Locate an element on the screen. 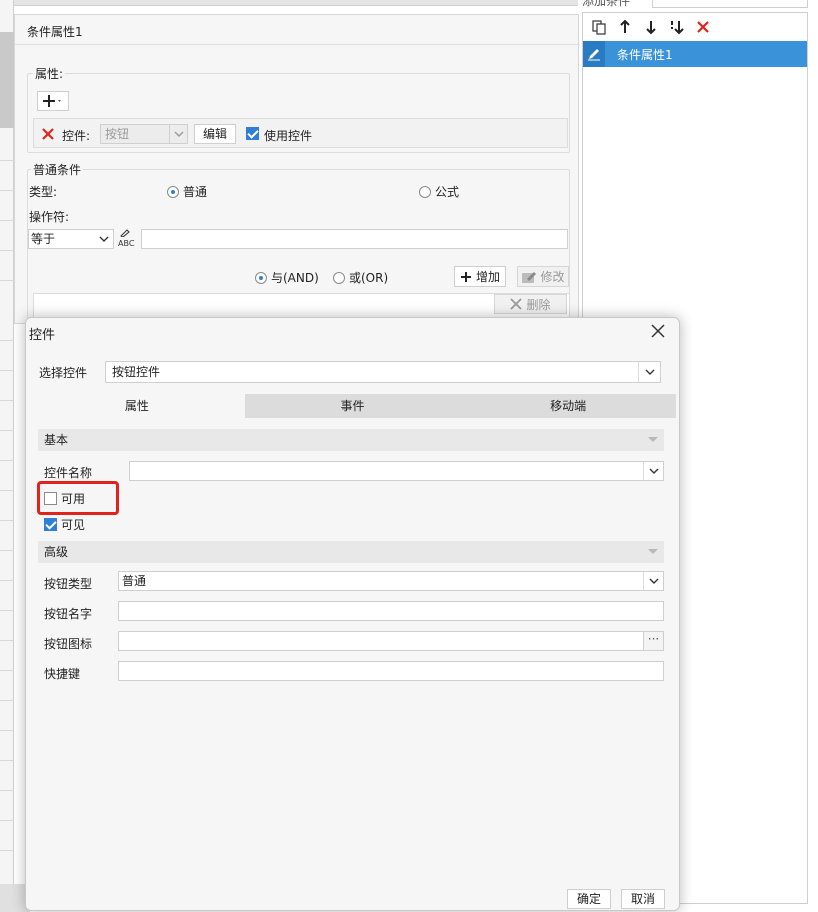  button-name-input is located at coordinates (391, 611).